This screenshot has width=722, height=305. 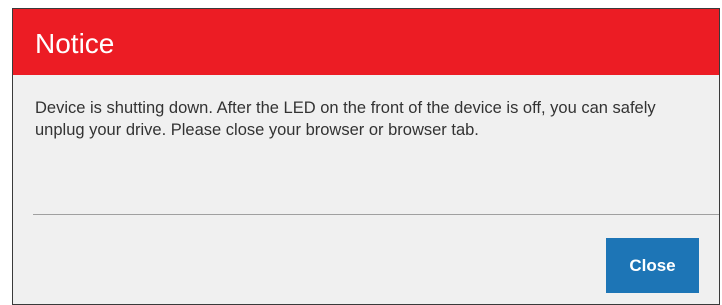 I want to click on dialog-divider, so click(x=376, y=214).